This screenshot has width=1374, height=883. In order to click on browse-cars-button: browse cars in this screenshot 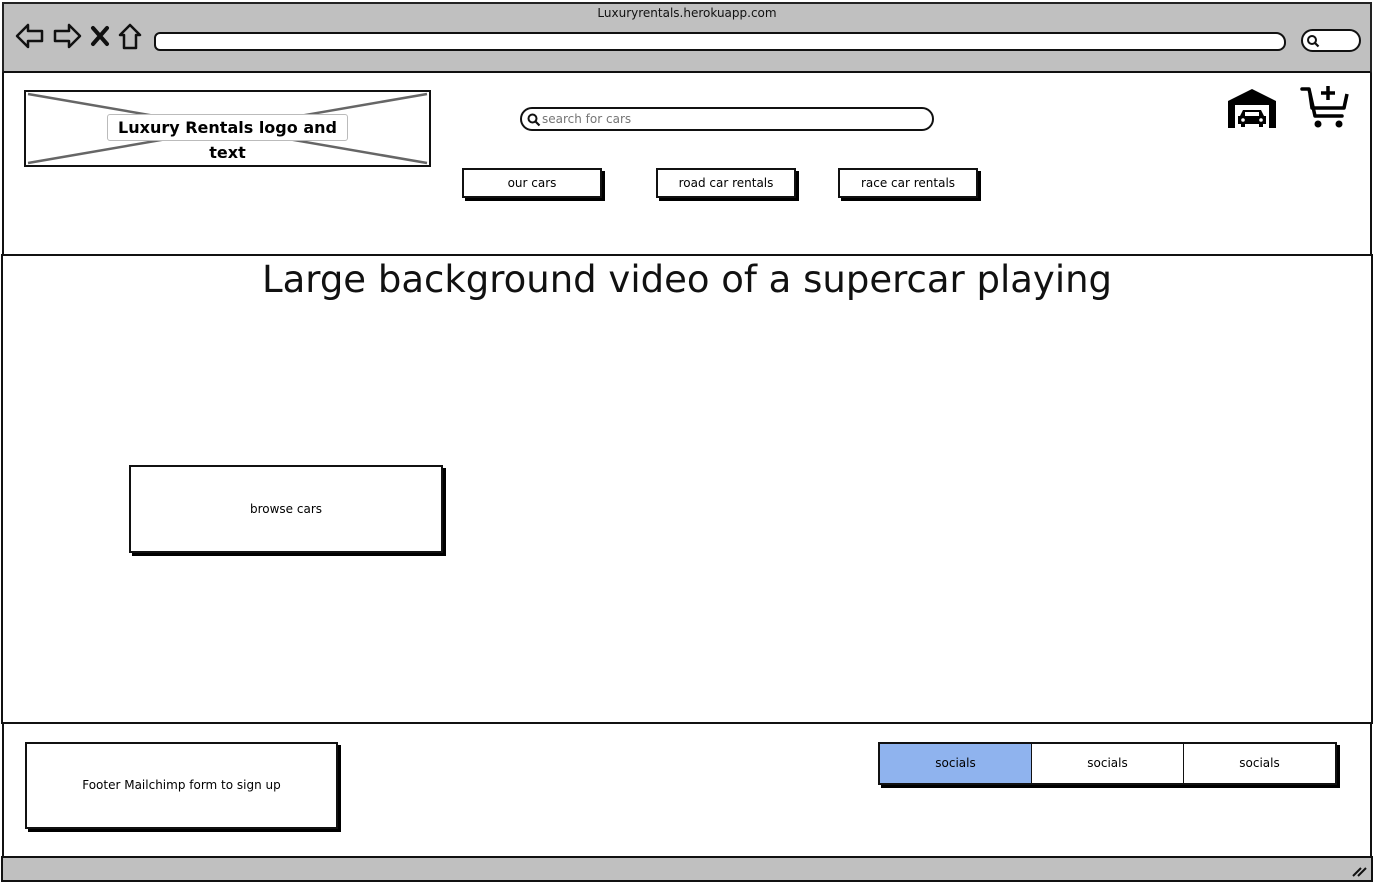, I will do `click(286, 509)`.